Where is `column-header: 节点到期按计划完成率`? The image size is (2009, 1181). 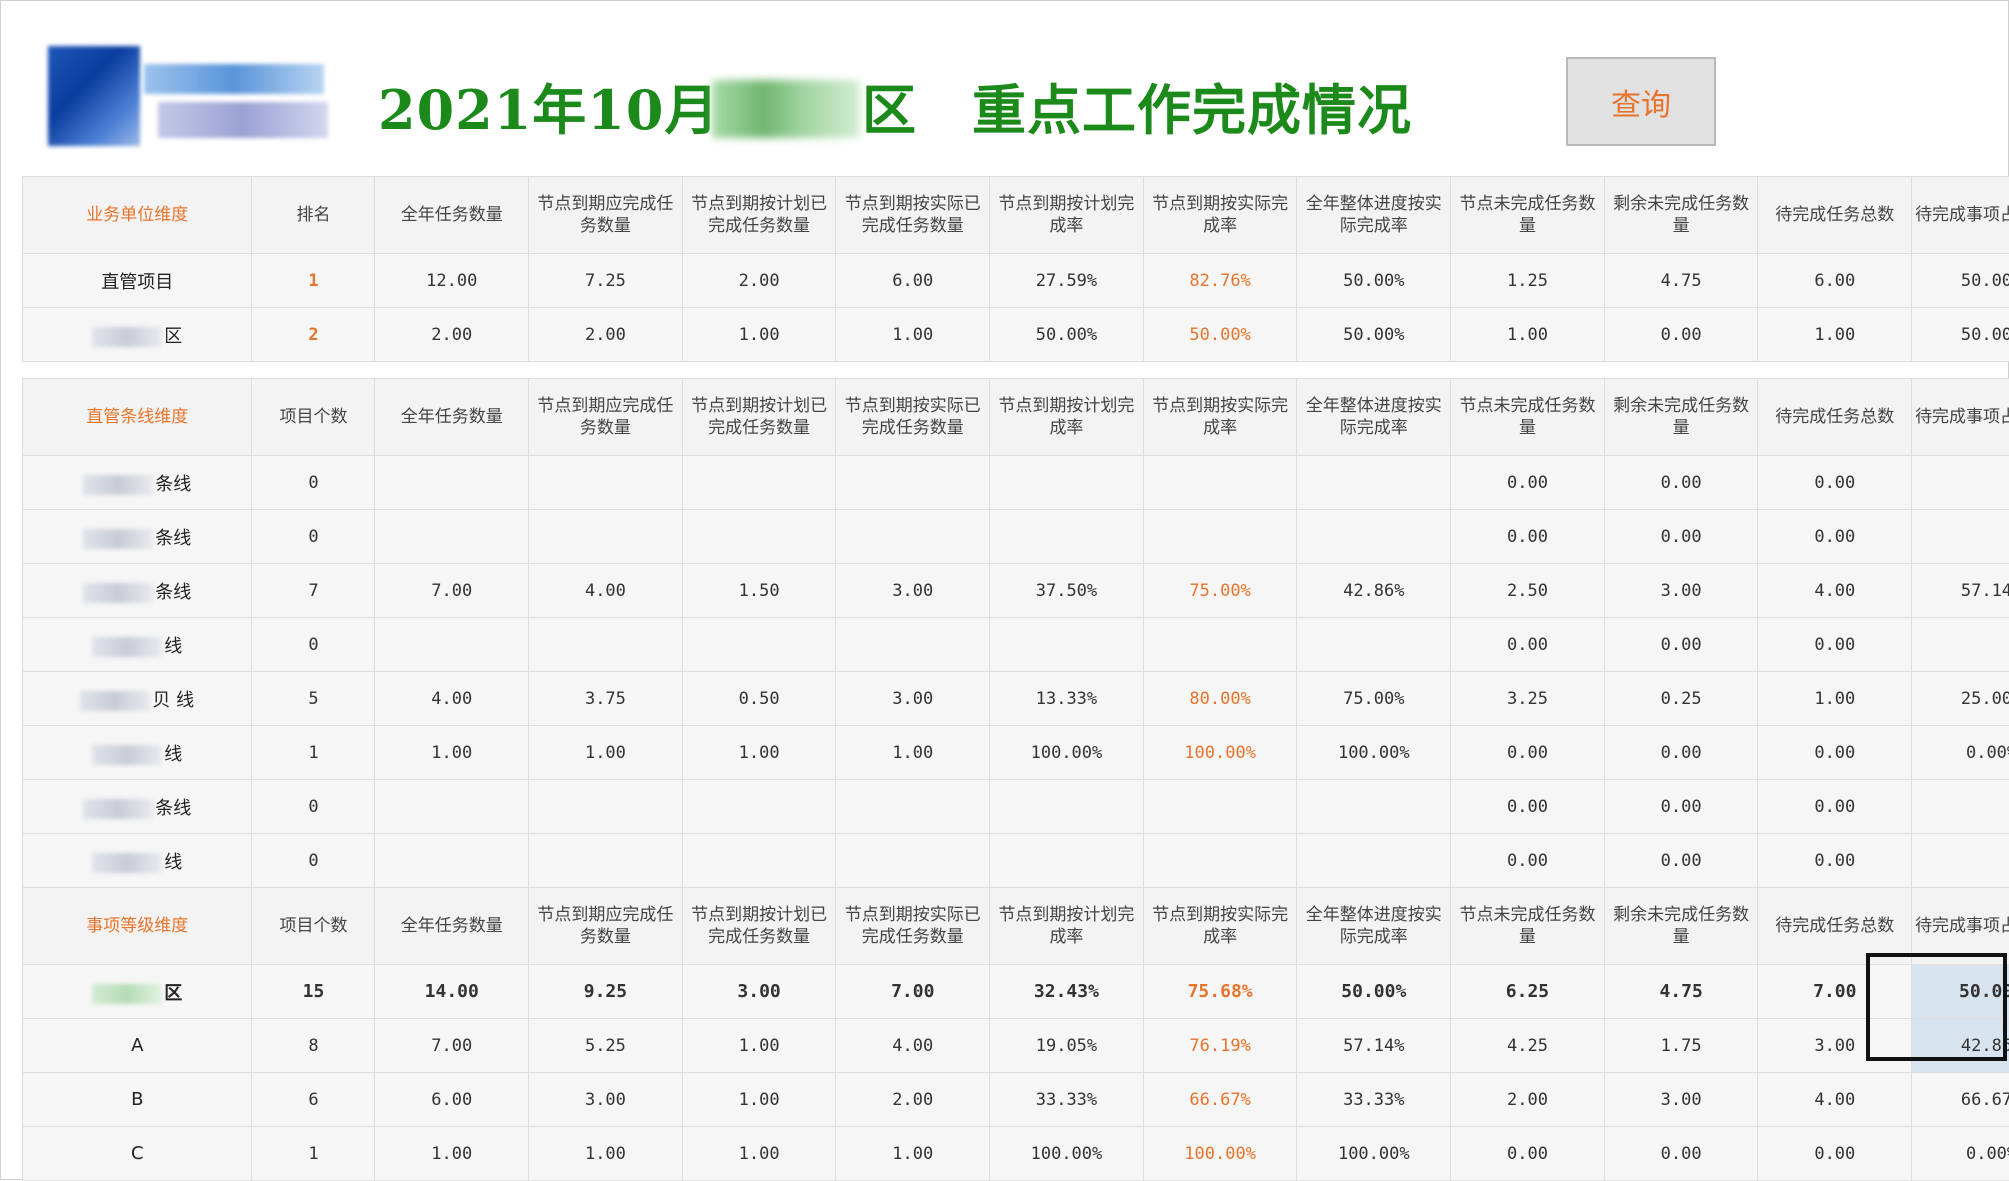
column-header: 节点到期按计划完成率 is located at coordinates (1067, 417).